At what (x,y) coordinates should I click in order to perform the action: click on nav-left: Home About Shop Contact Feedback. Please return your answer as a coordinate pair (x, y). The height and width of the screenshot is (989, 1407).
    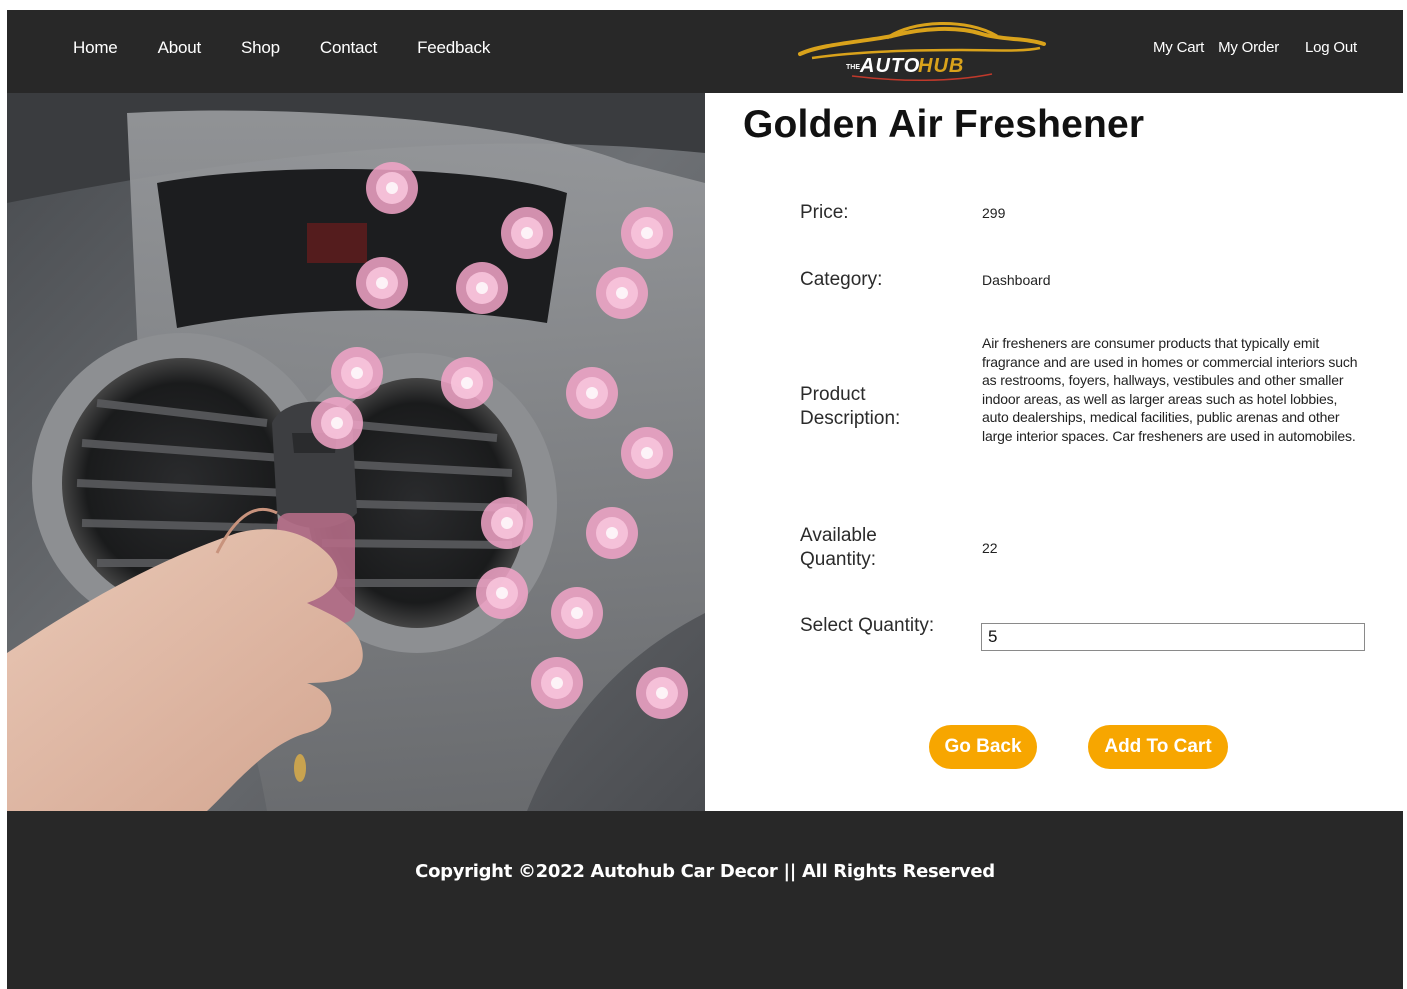
    Looking at the image, I should click on (301, 48).